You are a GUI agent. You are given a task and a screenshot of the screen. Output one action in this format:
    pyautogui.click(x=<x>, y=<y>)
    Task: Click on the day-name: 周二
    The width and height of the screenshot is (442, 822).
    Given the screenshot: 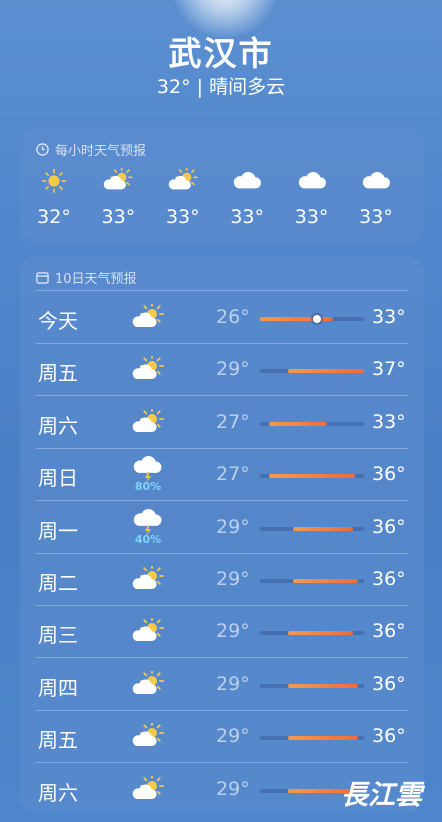 What is the action you would take?
    pyautogui.click(x=58, y=583)
    